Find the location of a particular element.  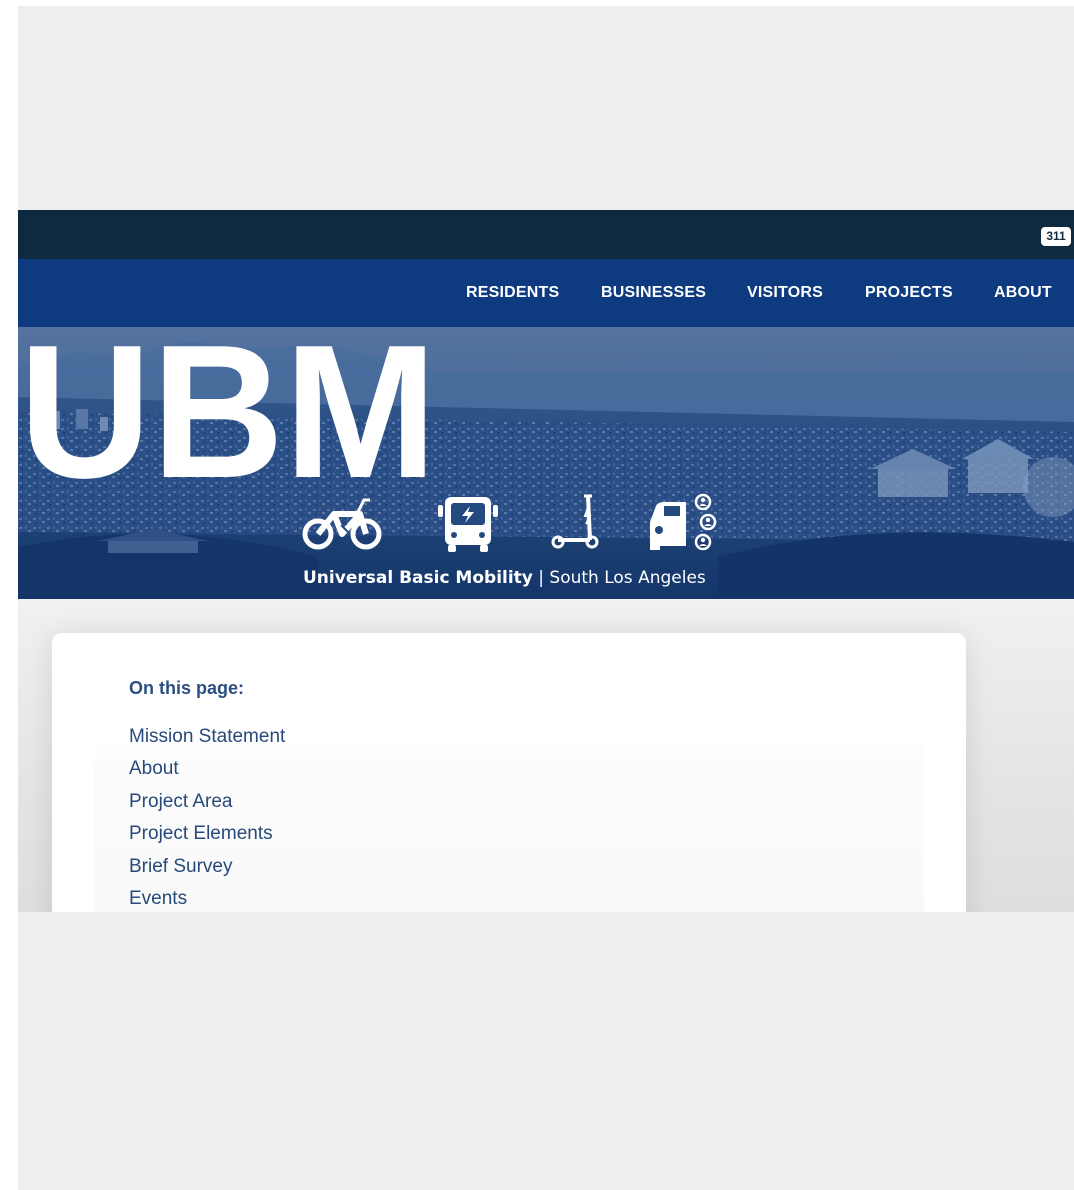

ebike-icon is located at coordinates (342, 524).